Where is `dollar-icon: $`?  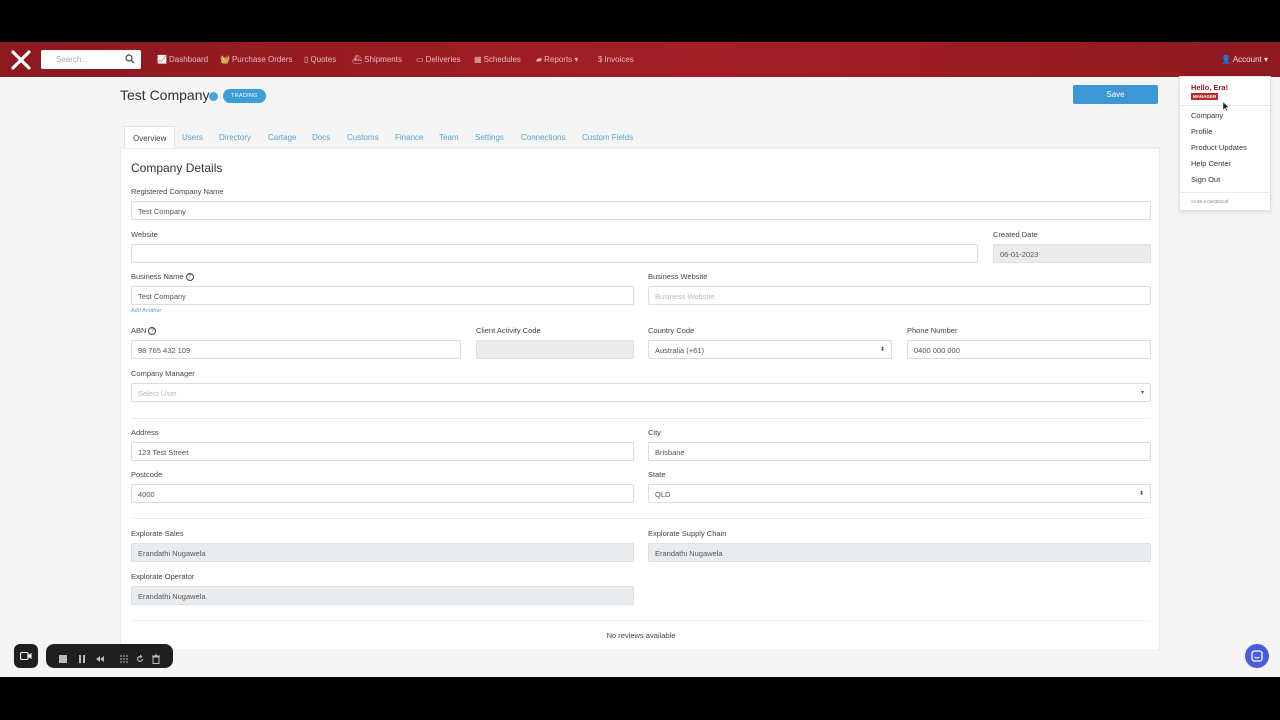
dollar-icon: $ is located at coordinates (600, 59).